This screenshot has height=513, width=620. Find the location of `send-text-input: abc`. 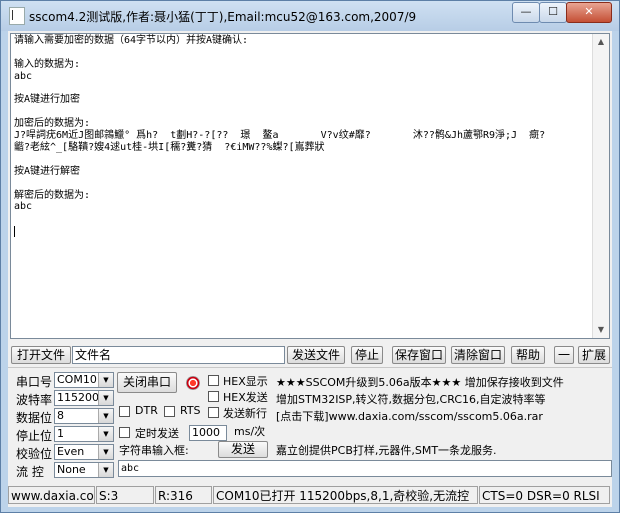

send-text-input: abc is located at coordinates (365, 468).